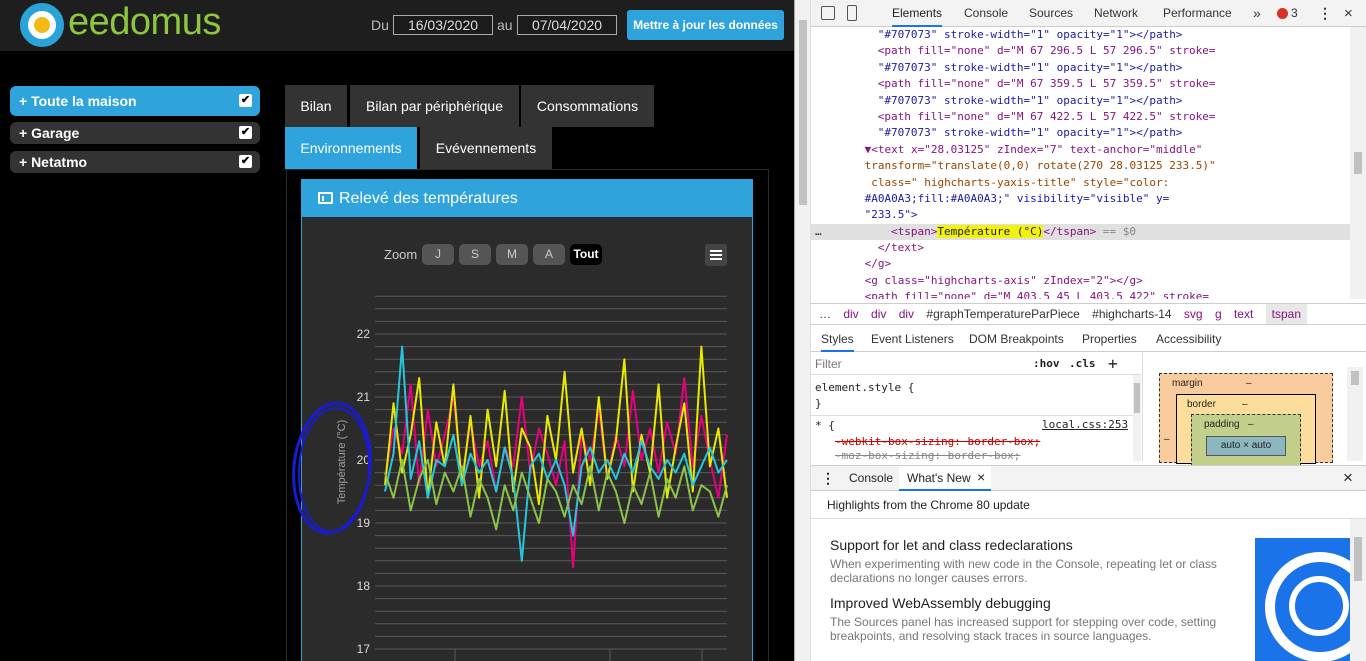  What do you see at coordinates (939, 478) in the screenshot?
I see `drawer-tab-whats-new: What's New` at bounding box center [939, 478].